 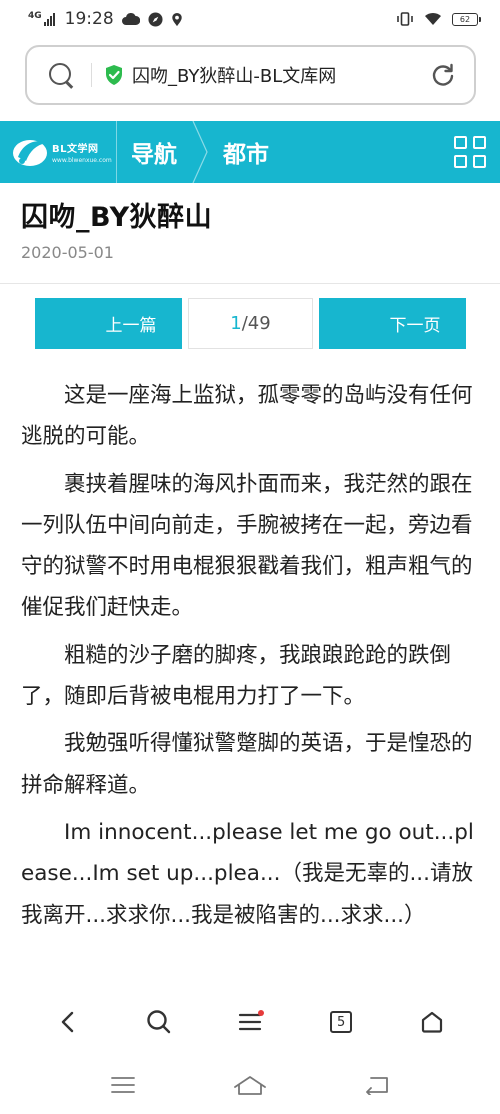 I want to click on browser-toolbar: 5, so click(x=250, y=1022).